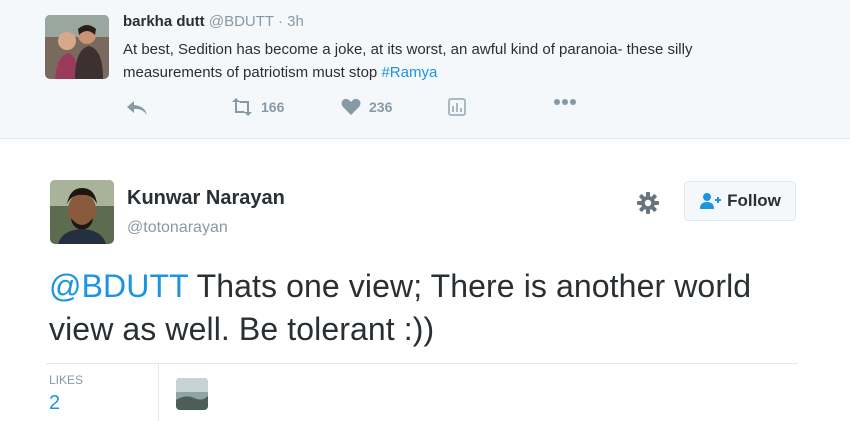  What do you see at coordinates (206, 198) in the screenshot?
I see `author-name: Kunwar Narayan` at bounding box center [206, 198].